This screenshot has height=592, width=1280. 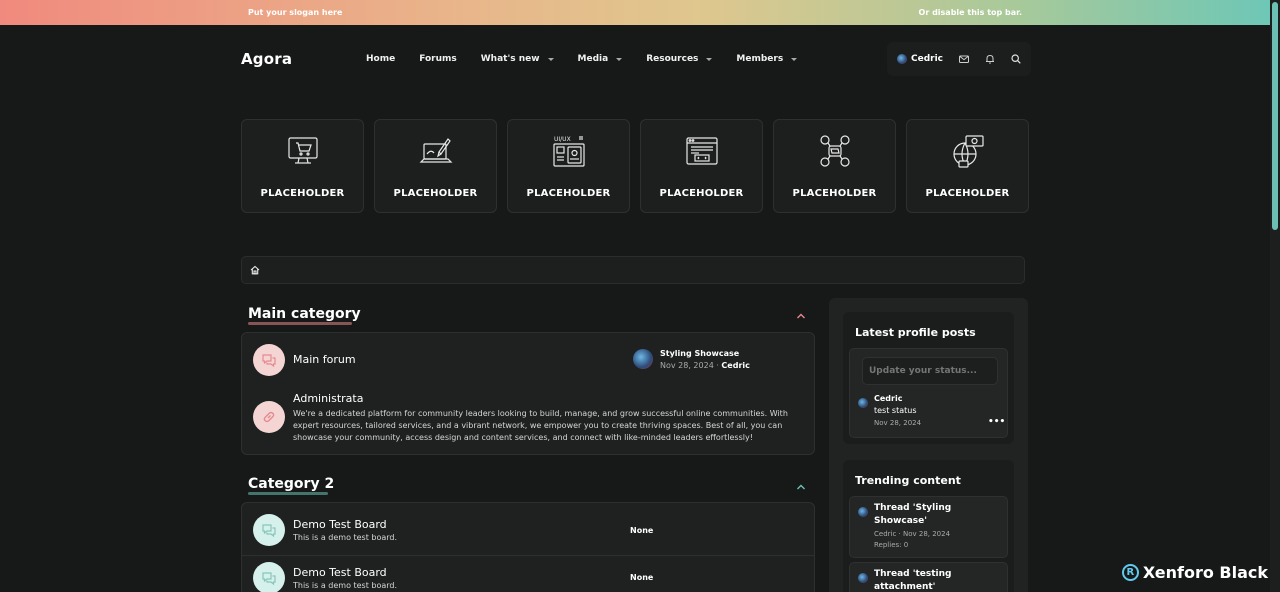 What do you see at coordinates (568, 151) in the screenshot?
I see `ui-ux-icon: UI/UX` at bounding box center [568, 151].